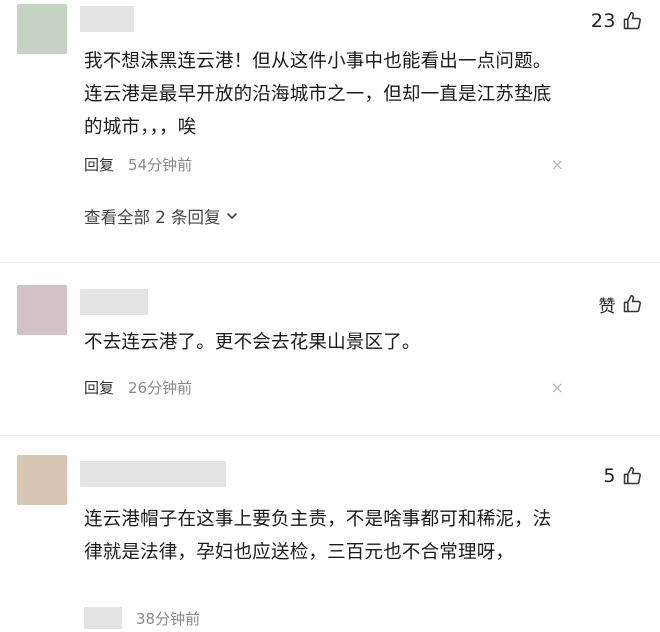  What do you see at coordinates (160, 164) in the screenshot?
I see `timestamp: 54分钟前` at bounding box center [160, 164].